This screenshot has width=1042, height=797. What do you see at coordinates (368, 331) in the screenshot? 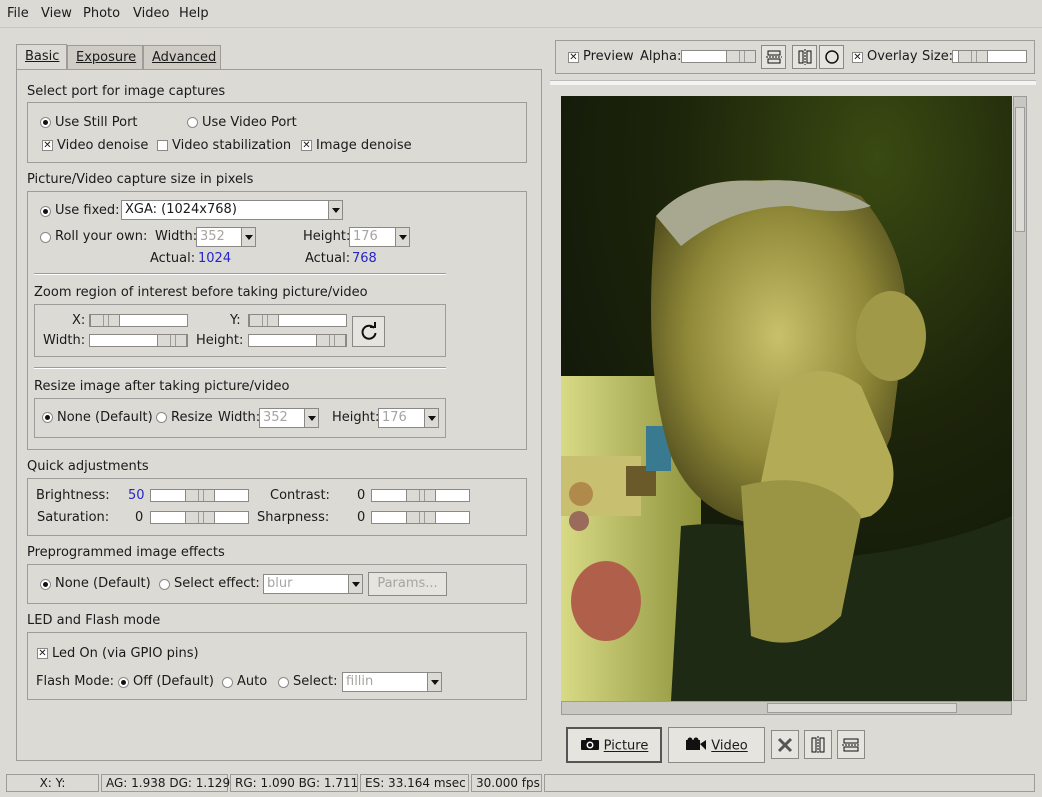
I see `zoom-reset-button` at bounding box center [368, 331].